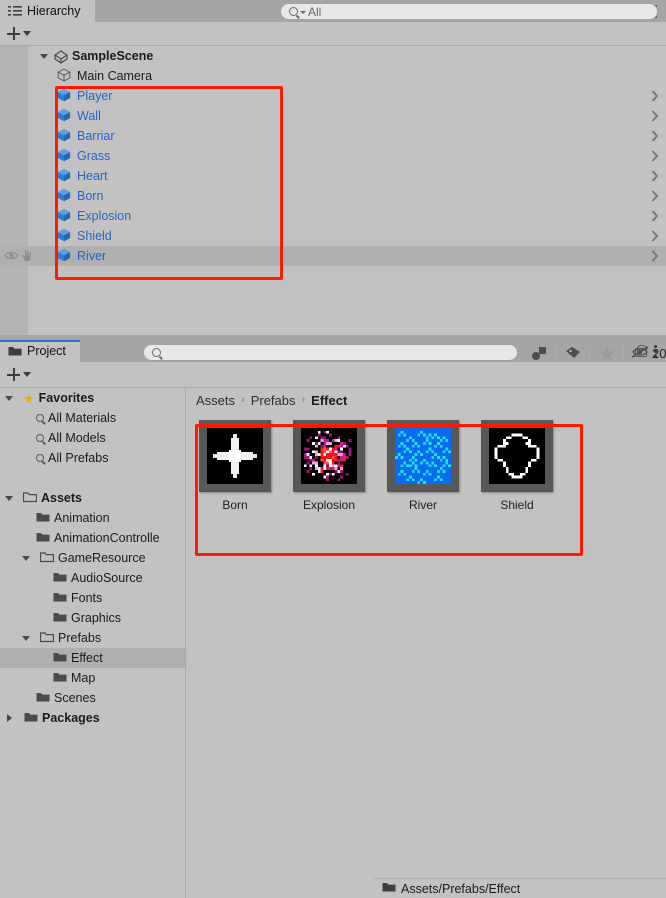 The width and height of the screenshot is (666, 898). I want to click on project-tree-item-graphics: Graphics, so click(92, 618).